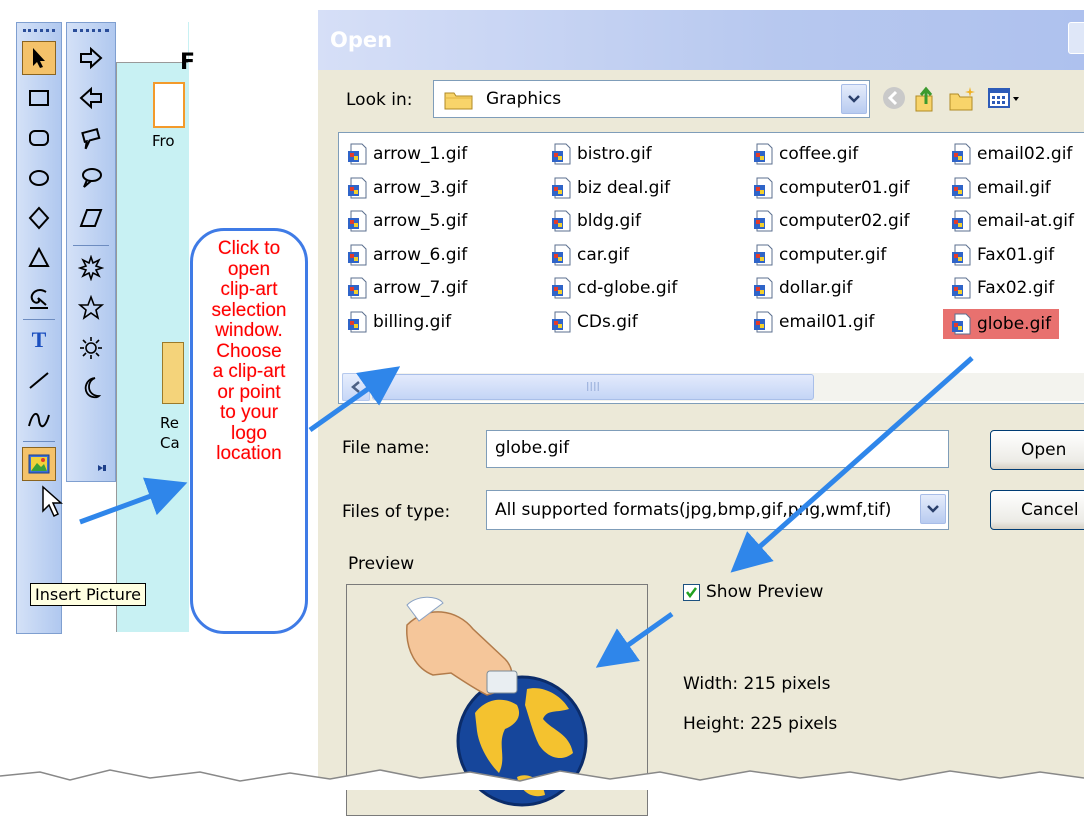 The height and width of the screenshot is (816, 1084). I want to click on show-preview-checkbox: Show Preview, so click(753, 592).